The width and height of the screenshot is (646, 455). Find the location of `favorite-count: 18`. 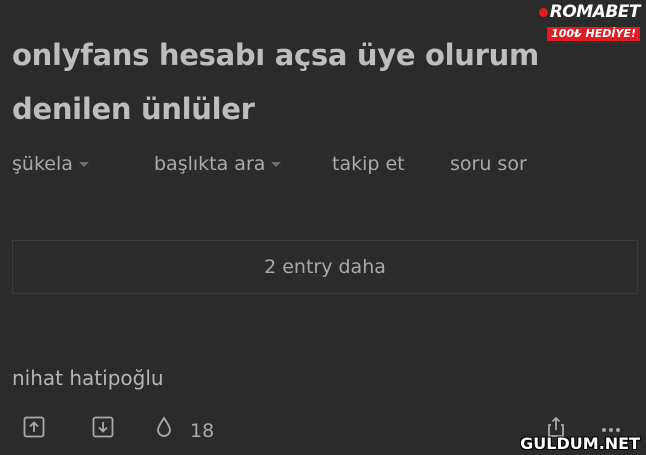

favorite-count: 18 is located at coordinates (202, 431).